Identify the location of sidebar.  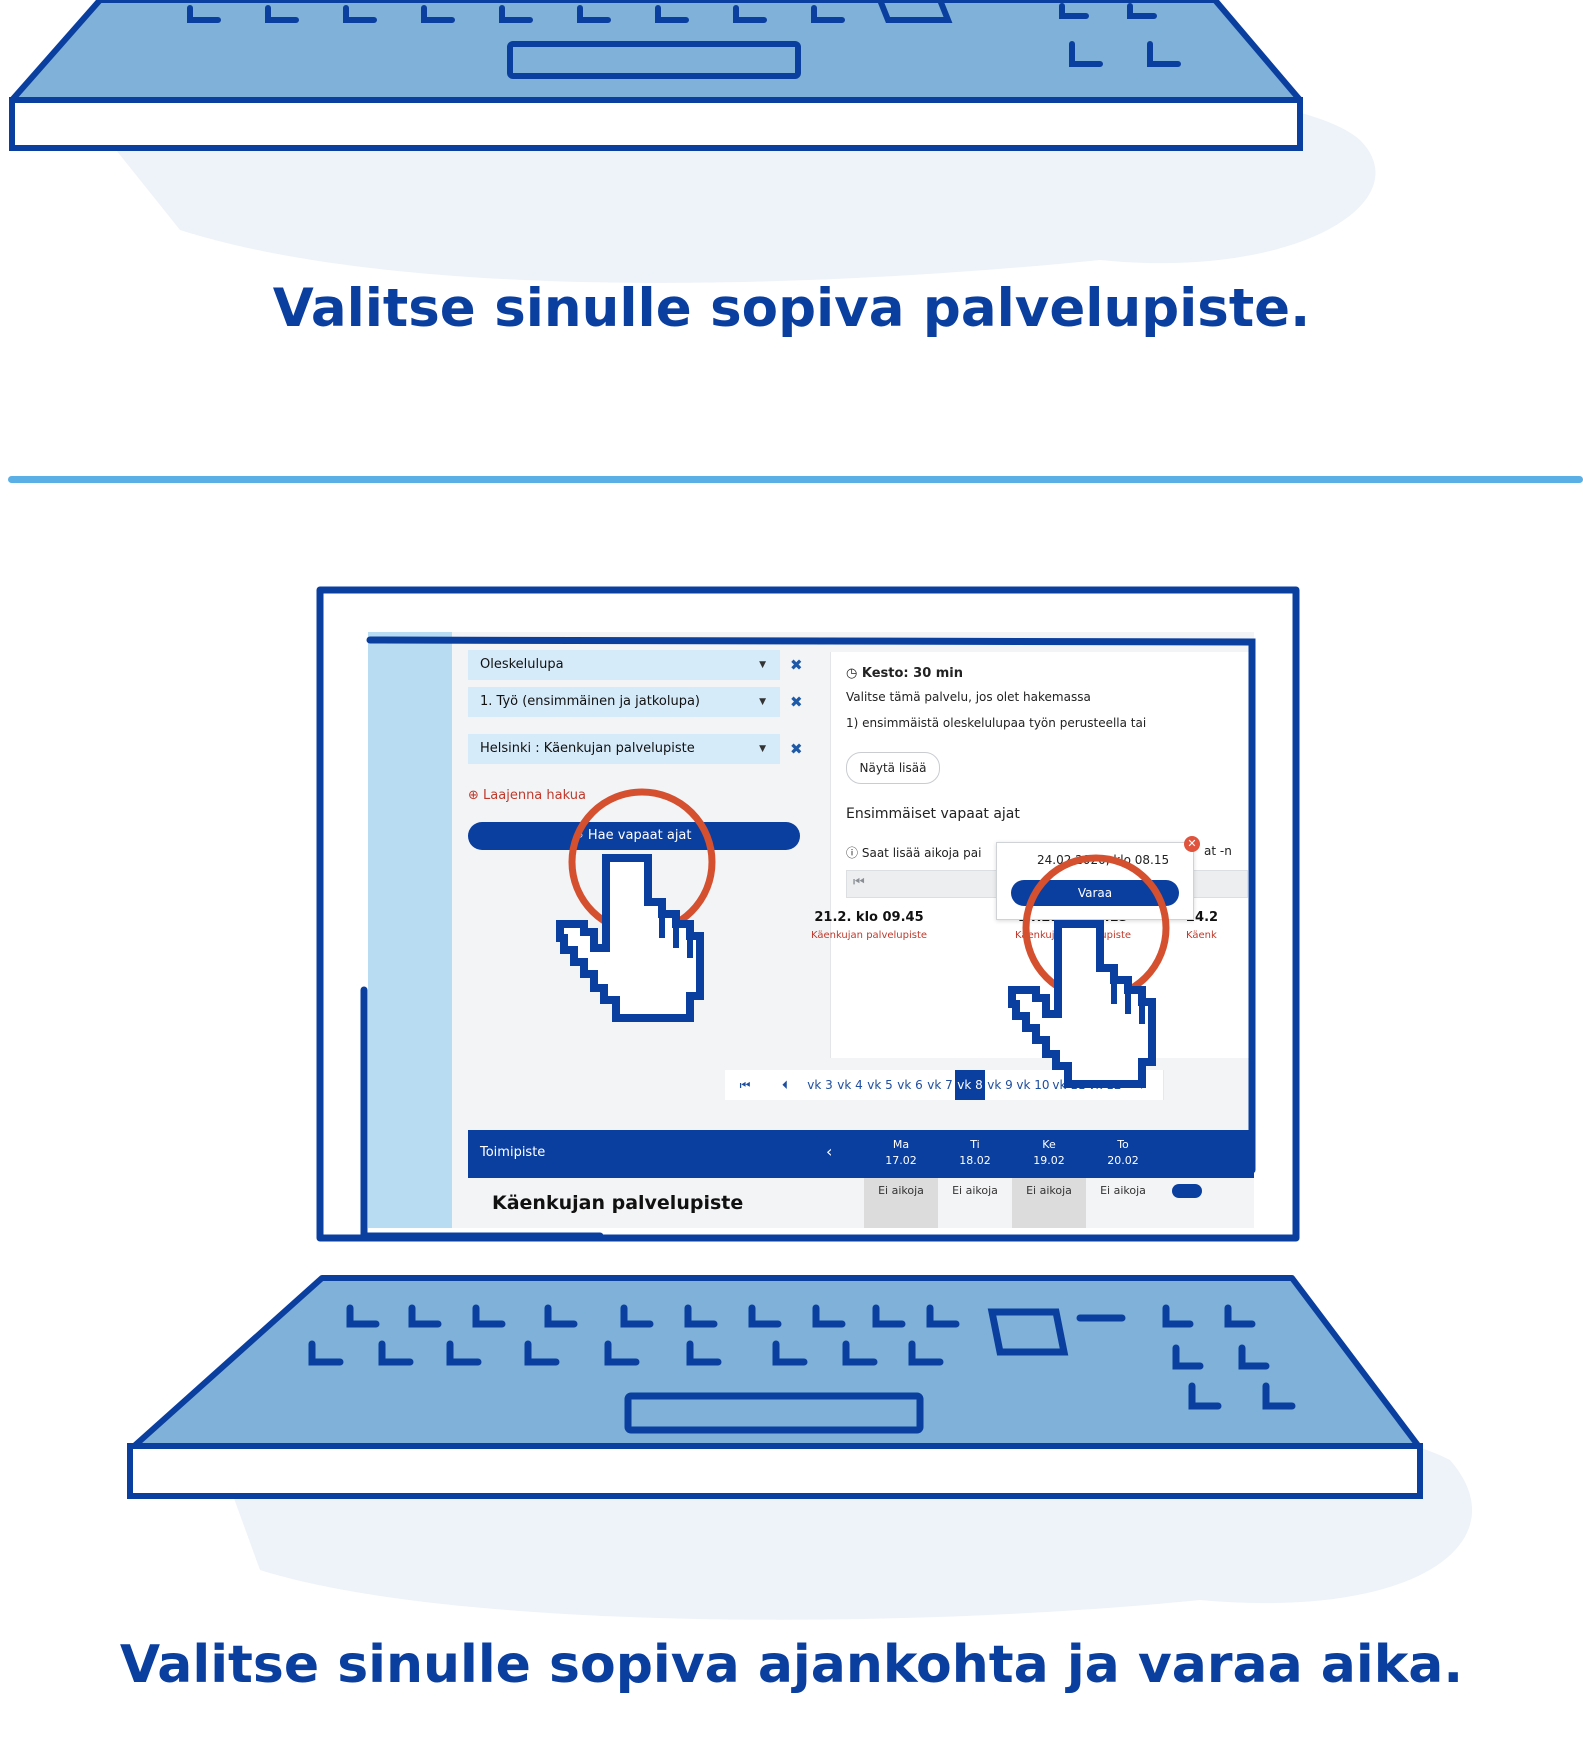
(410, 930).